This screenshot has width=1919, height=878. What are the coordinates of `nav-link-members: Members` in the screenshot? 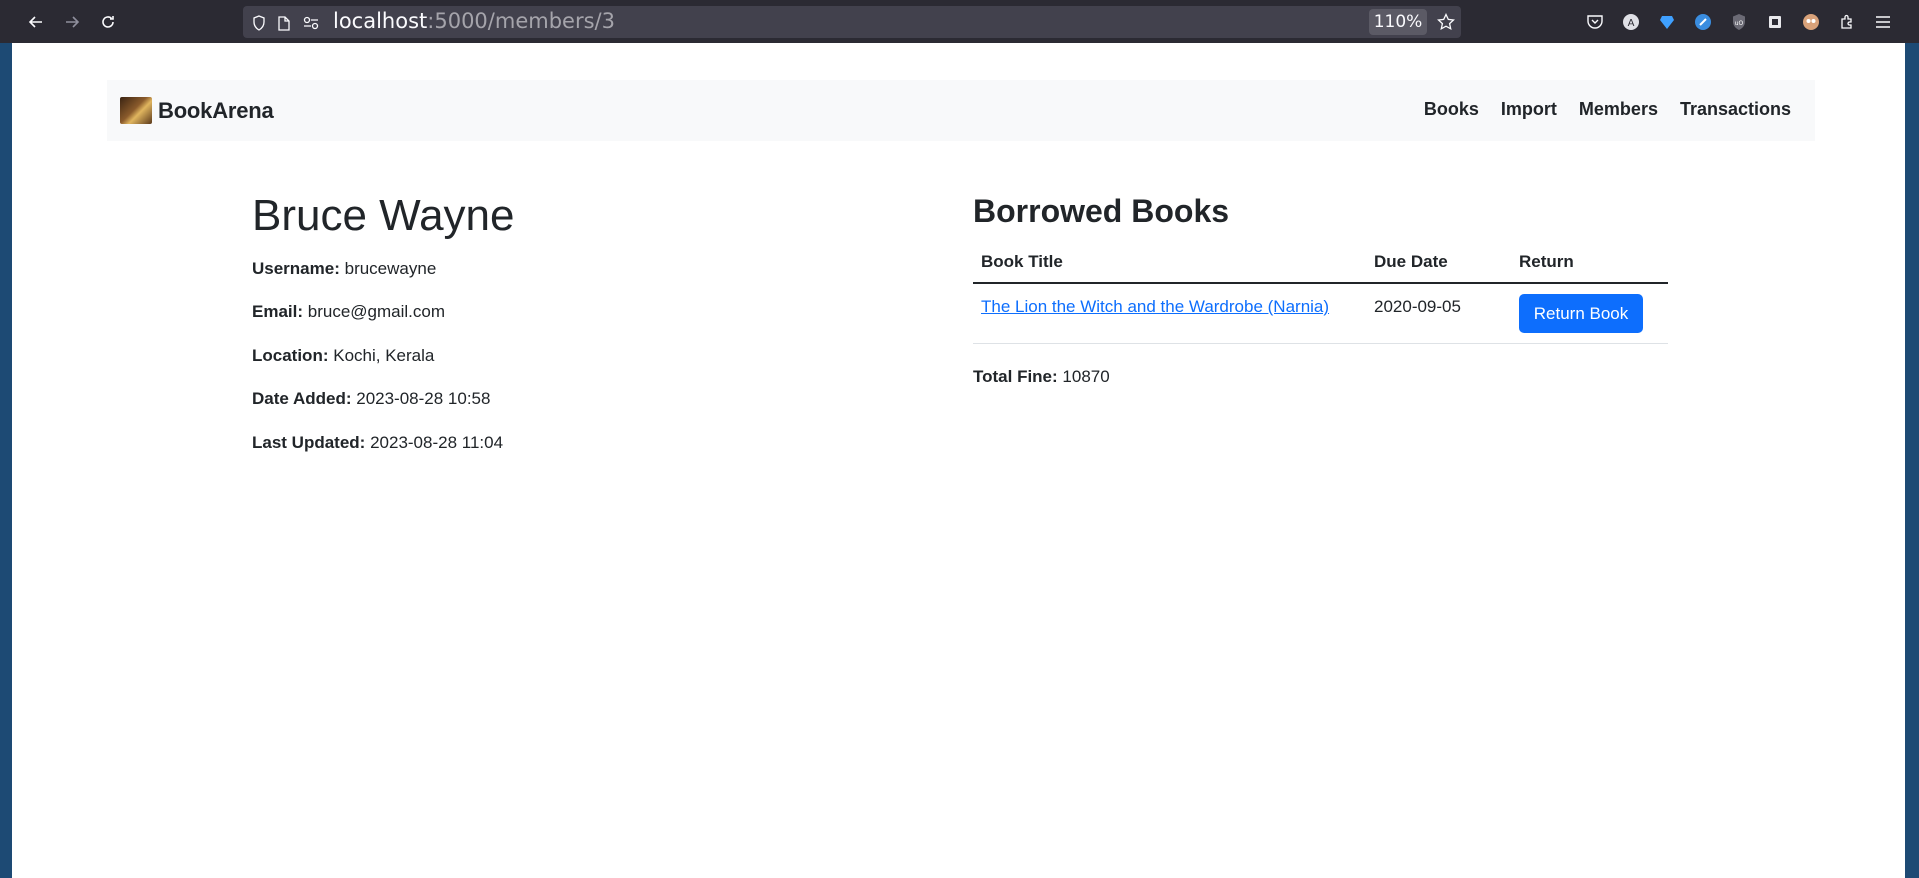 It's located at (1618, 109).